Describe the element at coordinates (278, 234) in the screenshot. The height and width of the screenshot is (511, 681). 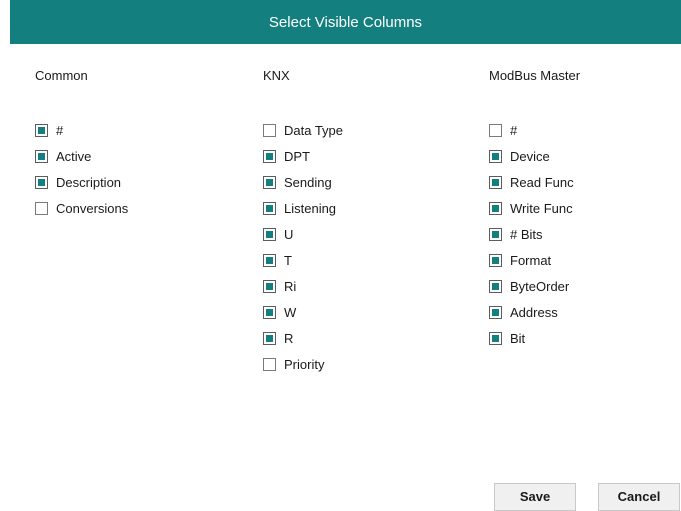
I see `option-knx-u: U` at that location.